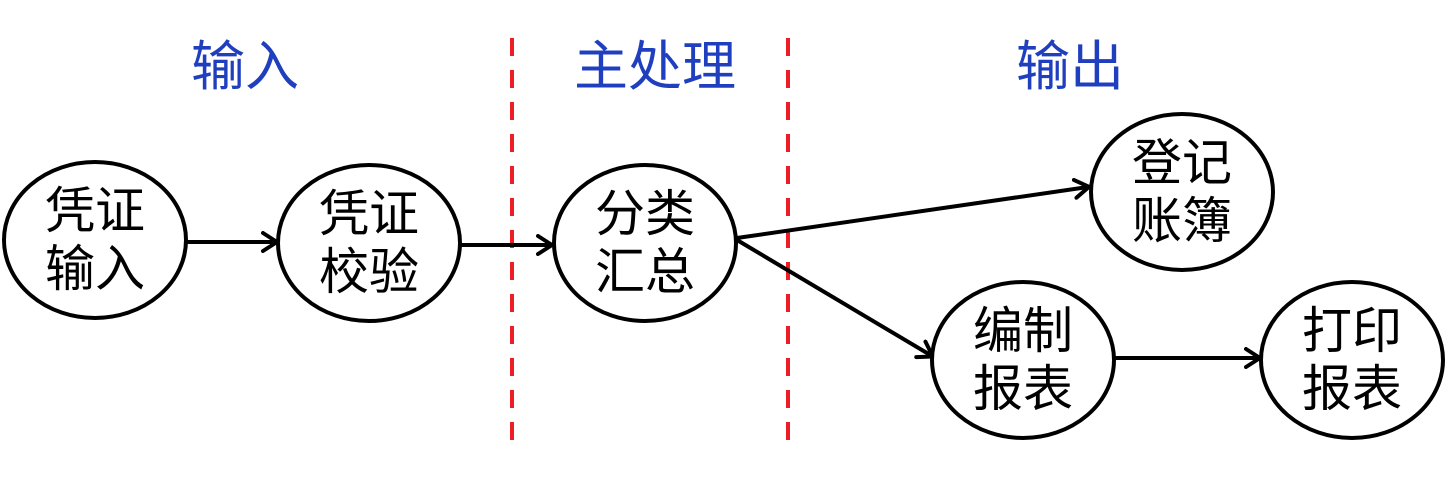 The height and width of the screenshot is (477, 1452). I want to click on node-label-print-report: 打印 报表, so click(1352, 360).